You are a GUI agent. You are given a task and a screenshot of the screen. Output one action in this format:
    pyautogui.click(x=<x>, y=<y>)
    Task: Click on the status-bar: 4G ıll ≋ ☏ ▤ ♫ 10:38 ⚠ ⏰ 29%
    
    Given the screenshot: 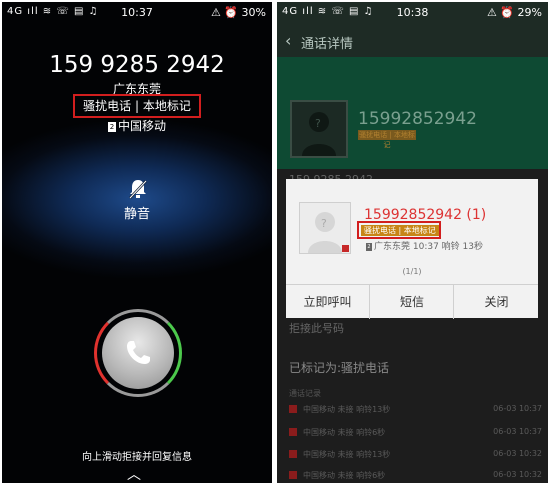 What is the action you would take?
    pyautogui.click(x=412, y=13)
    